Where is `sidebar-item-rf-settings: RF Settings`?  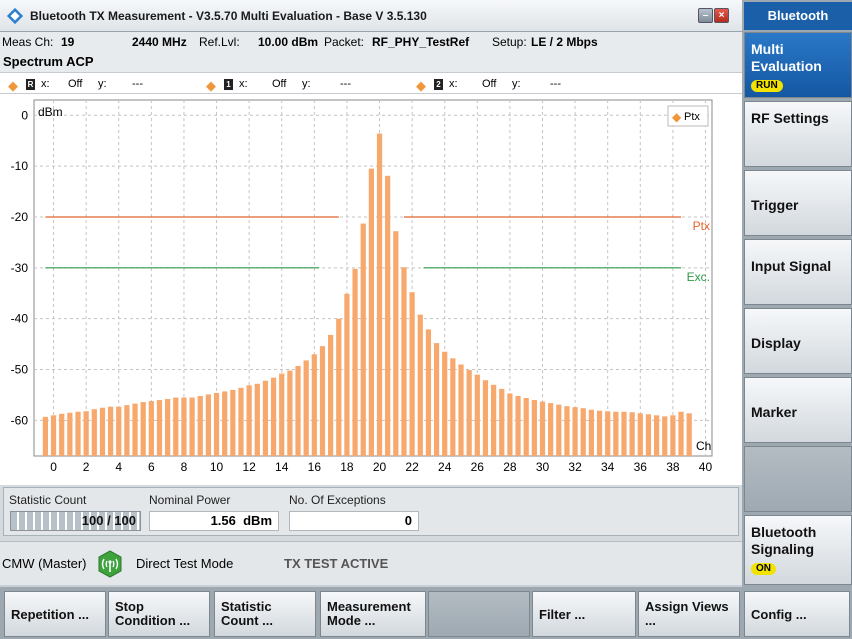 sidebar-item-rf-settings: RF Settings is located at coordinates (798, 134).